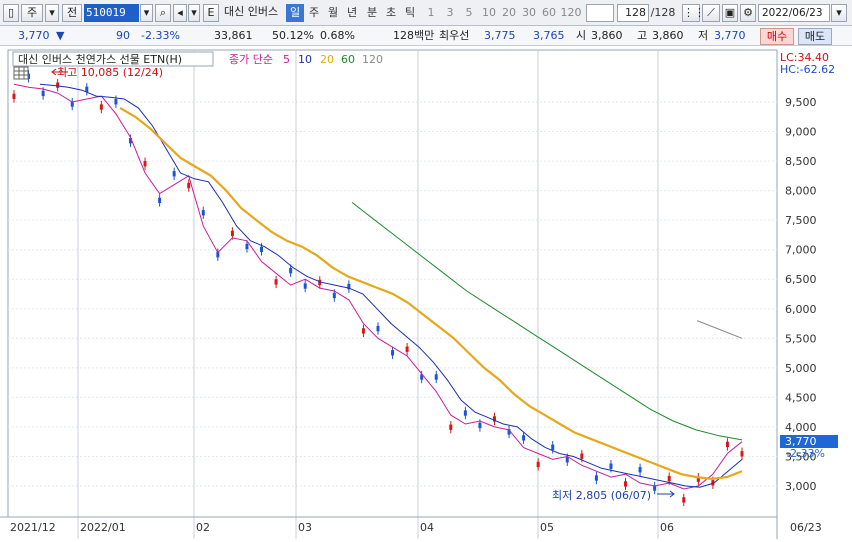  Describe the element at coordinates (703, 35) in the screenshot. I see `low-label: 저` at that location.